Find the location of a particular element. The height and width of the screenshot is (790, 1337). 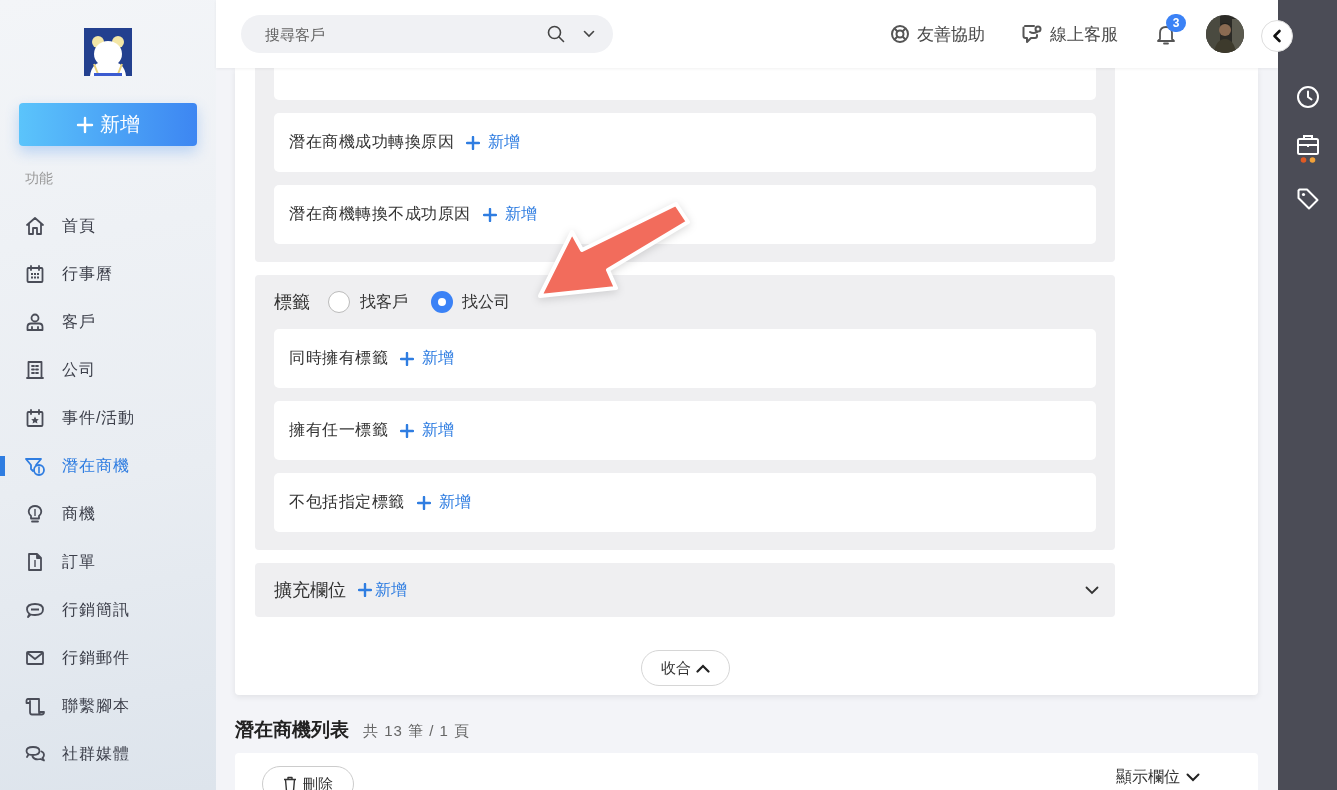

nav-item: 行銷簡訊 is located at coordinates (108, 610).